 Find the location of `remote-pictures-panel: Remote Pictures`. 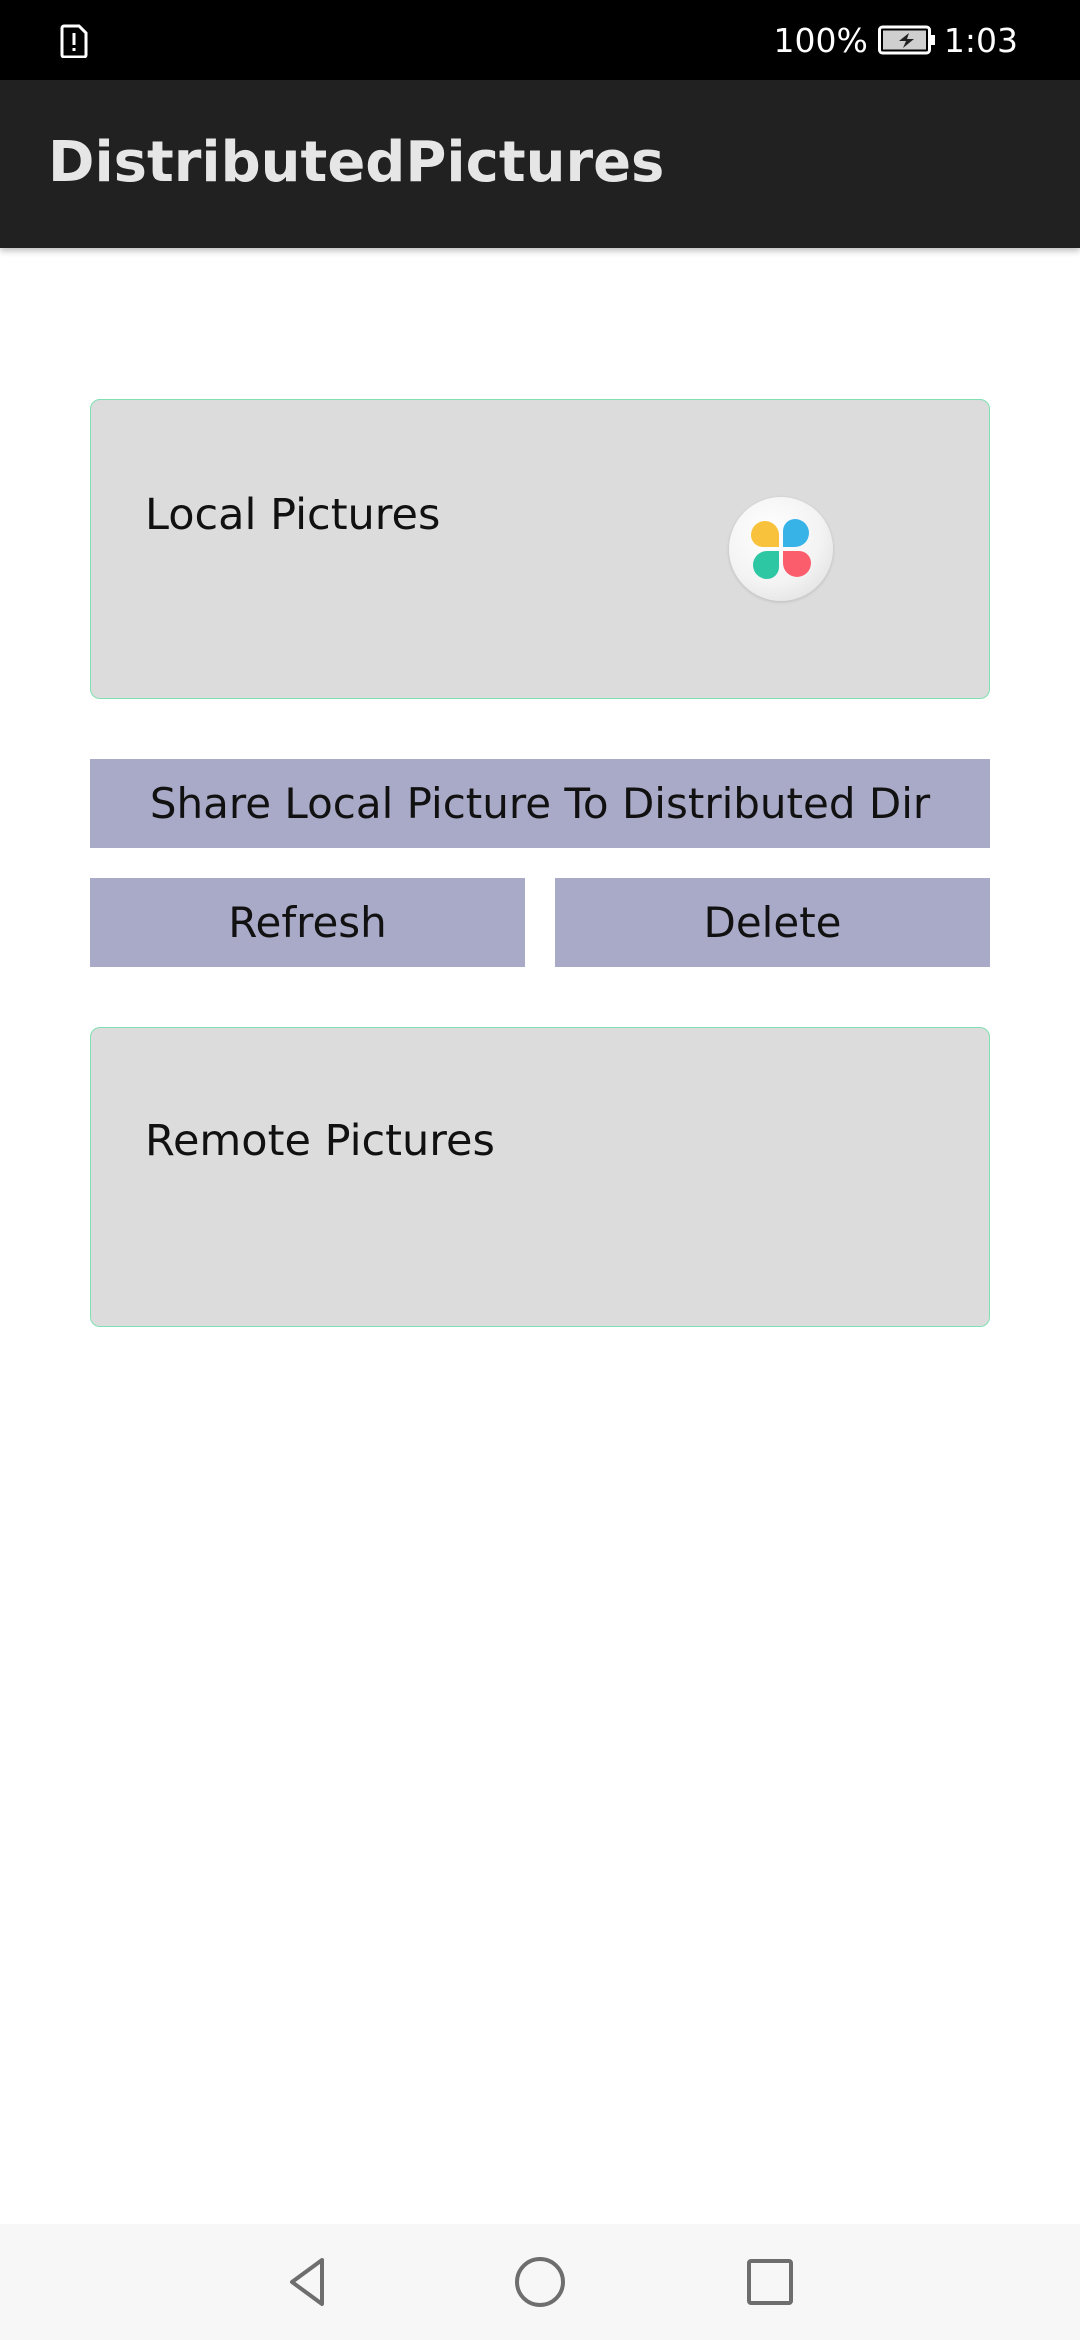

remote-pictures-panel: Remote Pictures is located at coordinates (540, 1177).